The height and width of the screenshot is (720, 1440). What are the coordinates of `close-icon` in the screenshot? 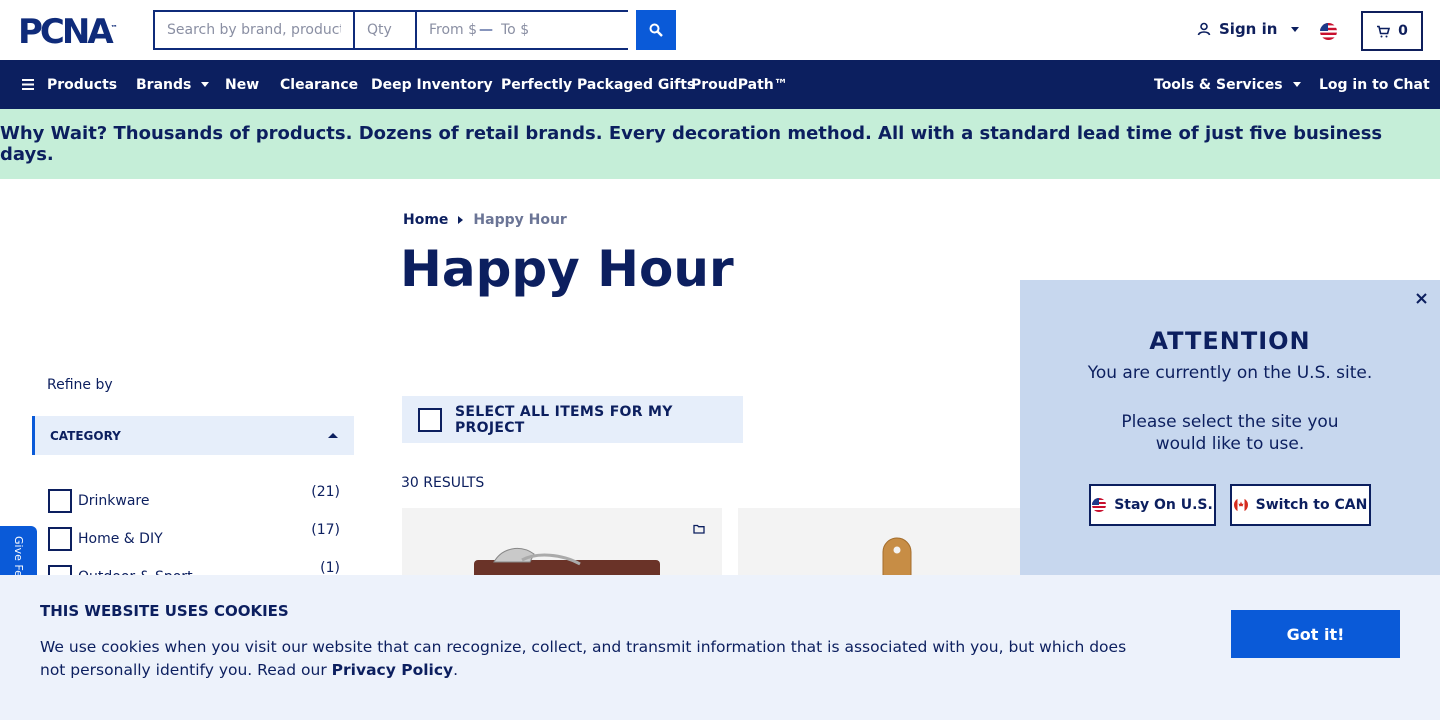 It's located at (1421, 298).